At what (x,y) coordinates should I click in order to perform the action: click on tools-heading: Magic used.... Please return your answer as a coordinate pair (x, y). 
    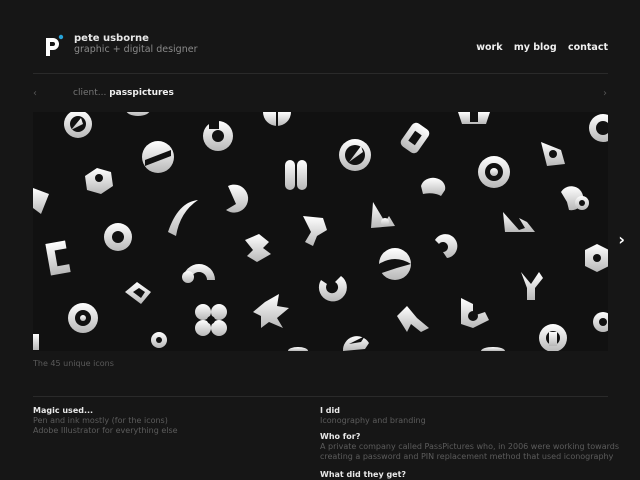
    Looking at the image, I should click on (63, 410).